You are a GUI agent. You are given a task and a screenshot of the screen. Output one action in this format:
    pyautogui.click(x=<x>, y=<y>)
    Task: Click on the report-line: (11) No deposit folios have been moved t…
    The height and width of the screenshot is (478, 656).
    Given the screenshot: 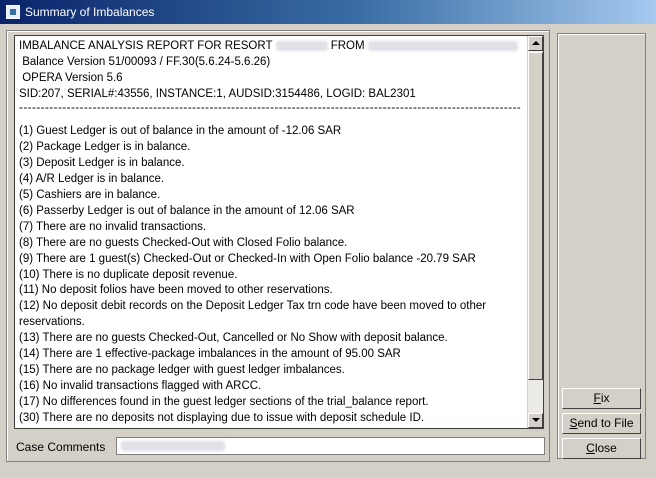 What is the action you would take?
    pyautogui.click(x=176, y=290)
    